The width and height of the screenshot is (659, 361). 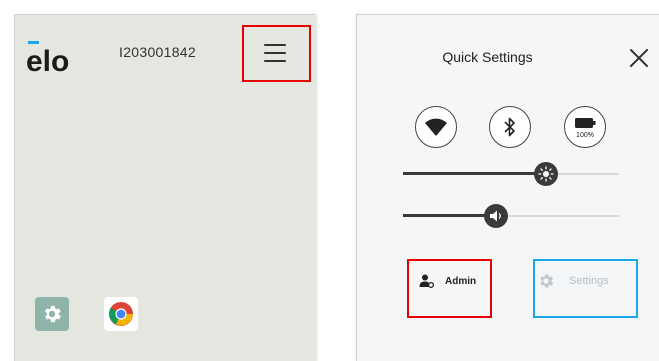 I want to click on bluetooth-toggle-button, so click(x=510, y=127).